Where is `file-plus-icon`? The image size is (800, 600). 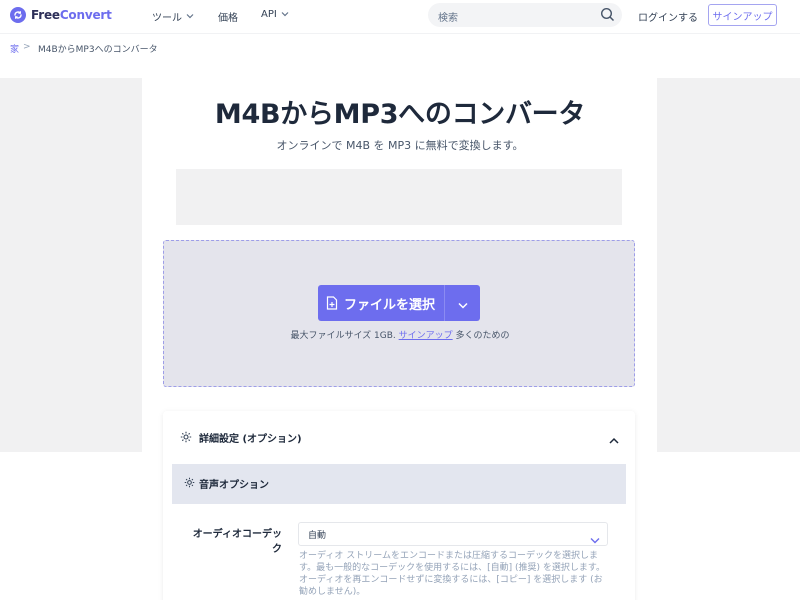
file-plus-icon is located at coordinates (332, 303).